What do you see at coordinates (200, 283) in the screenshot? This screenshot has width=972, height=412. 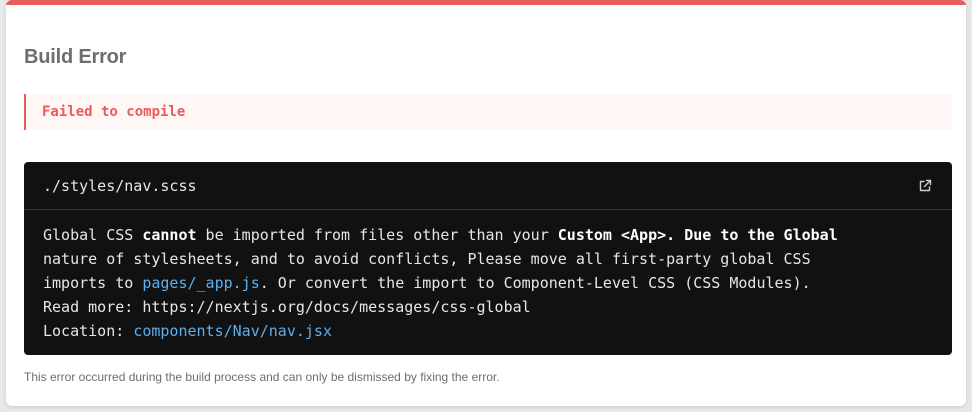 I see `app-file-link: pages/_app.js` at bounding box center [200, 283].